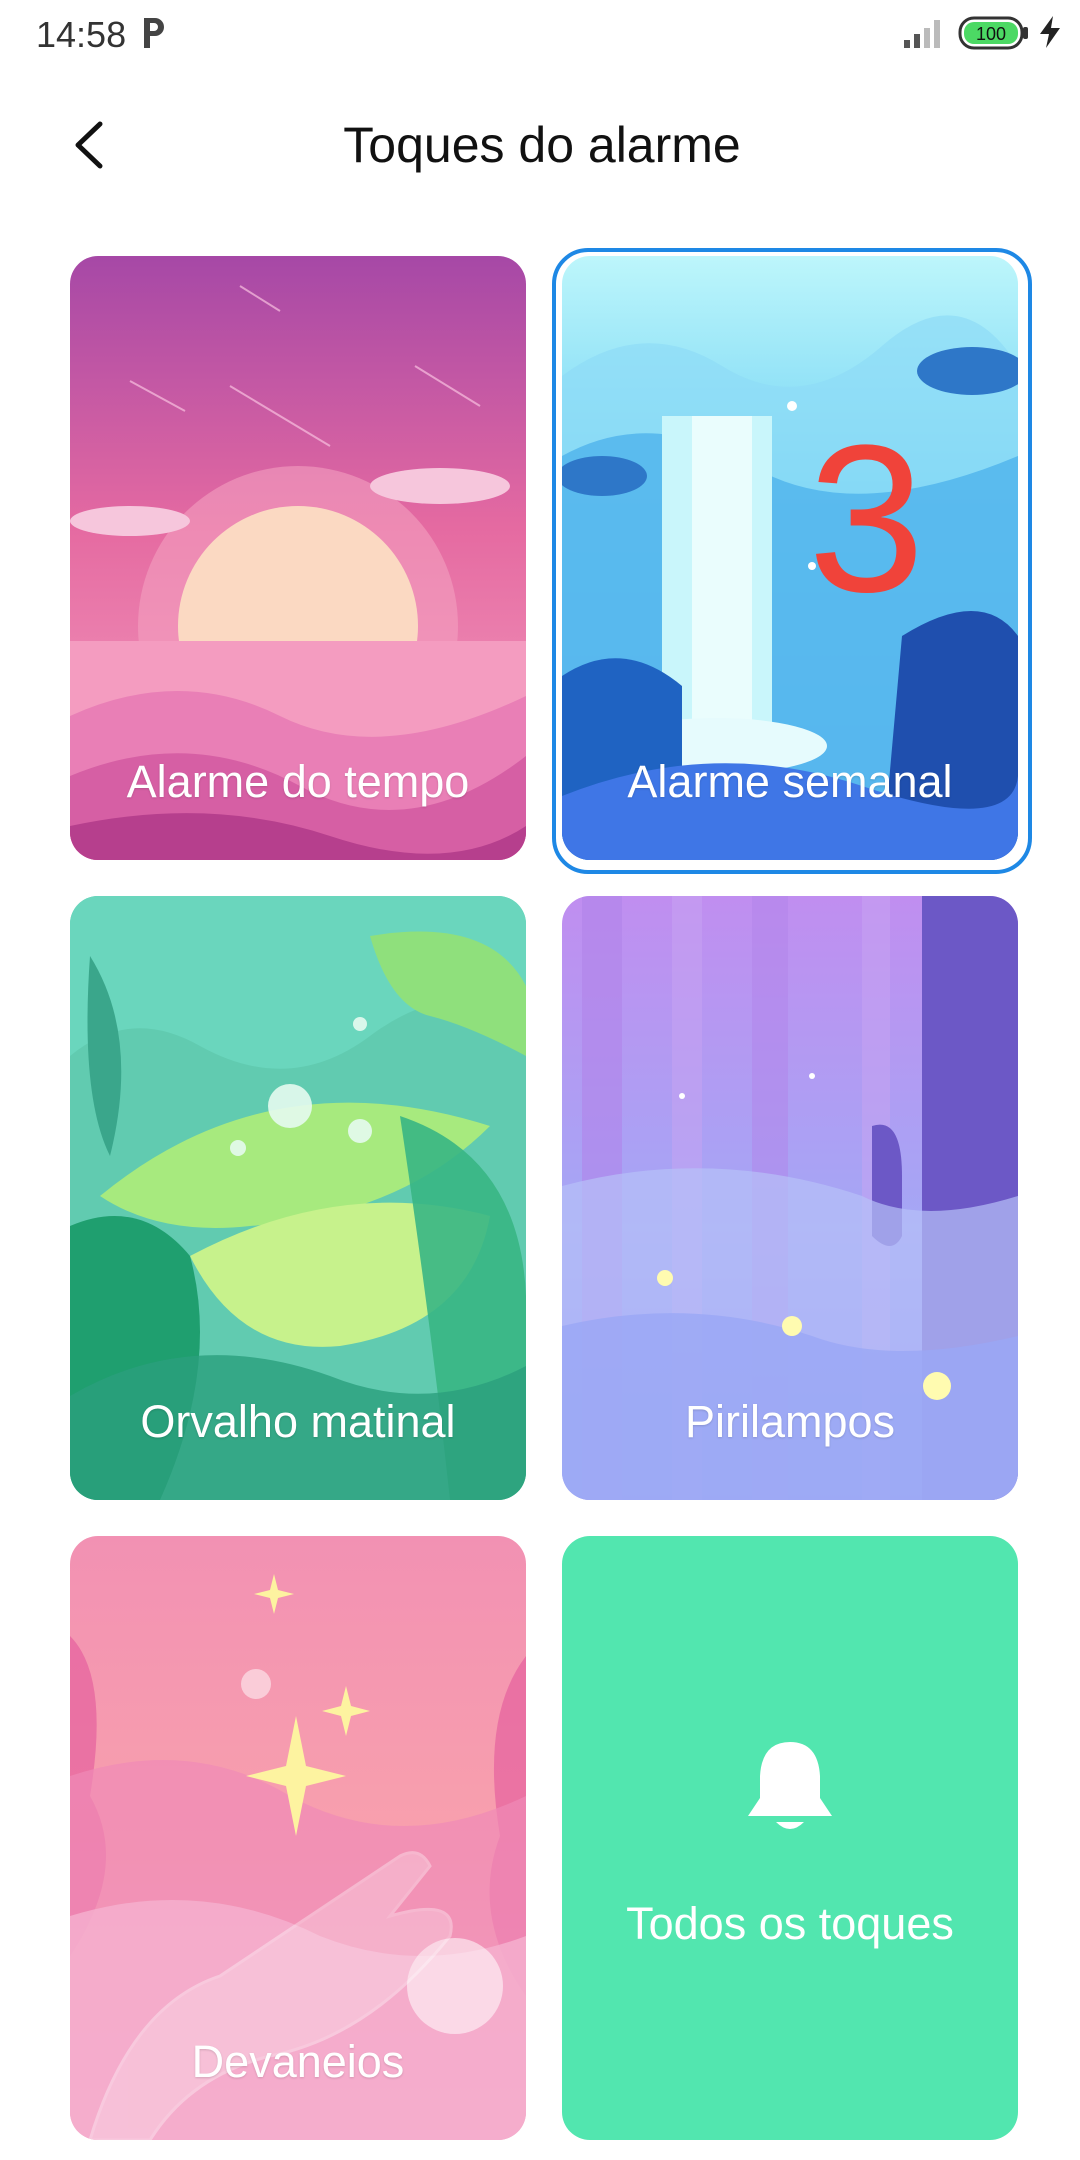  I want to click on ringtone-label: Alarme do tempo, so click(298, 781).